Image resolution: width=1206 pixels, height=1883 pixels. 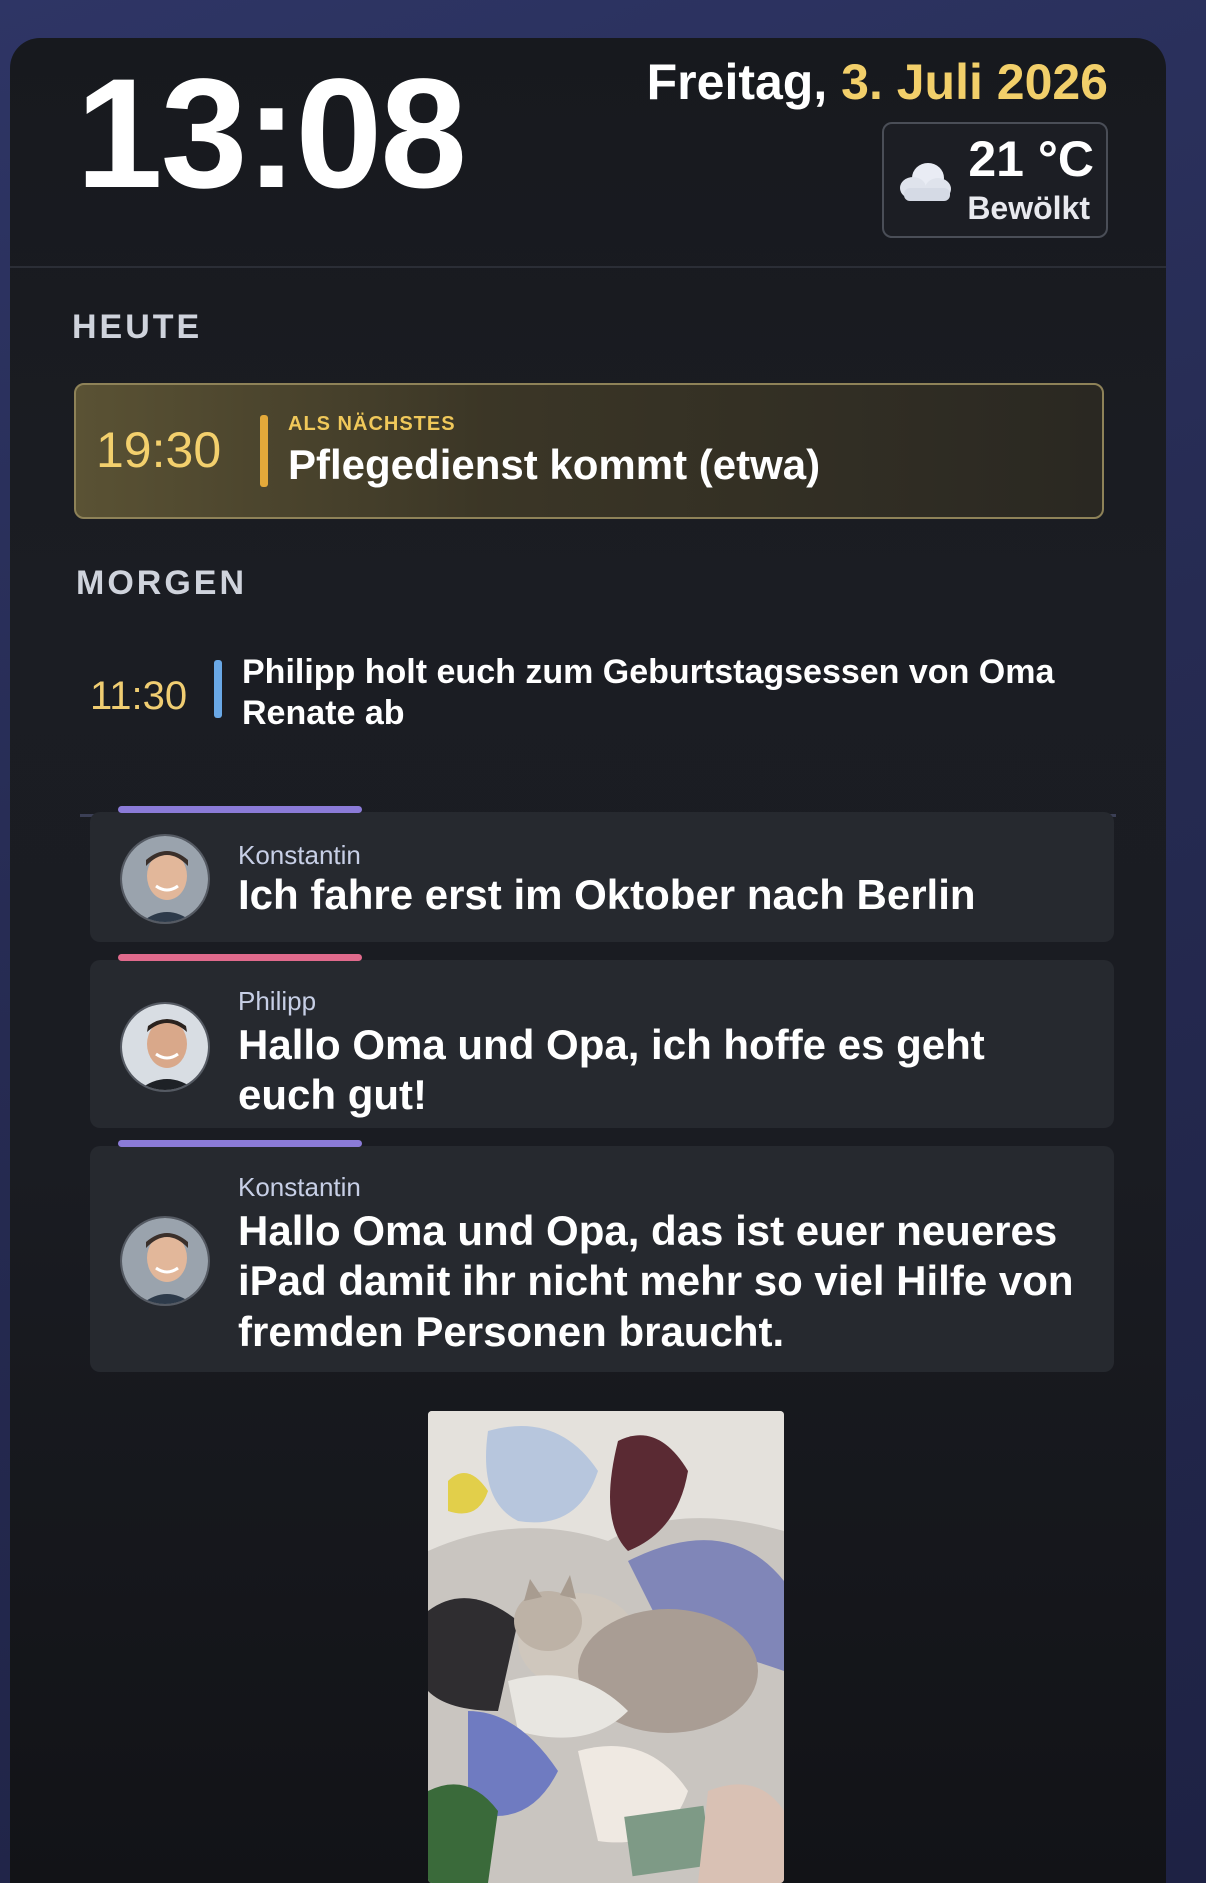 I want to click on cat-photo, so click(x=606, y=1647).